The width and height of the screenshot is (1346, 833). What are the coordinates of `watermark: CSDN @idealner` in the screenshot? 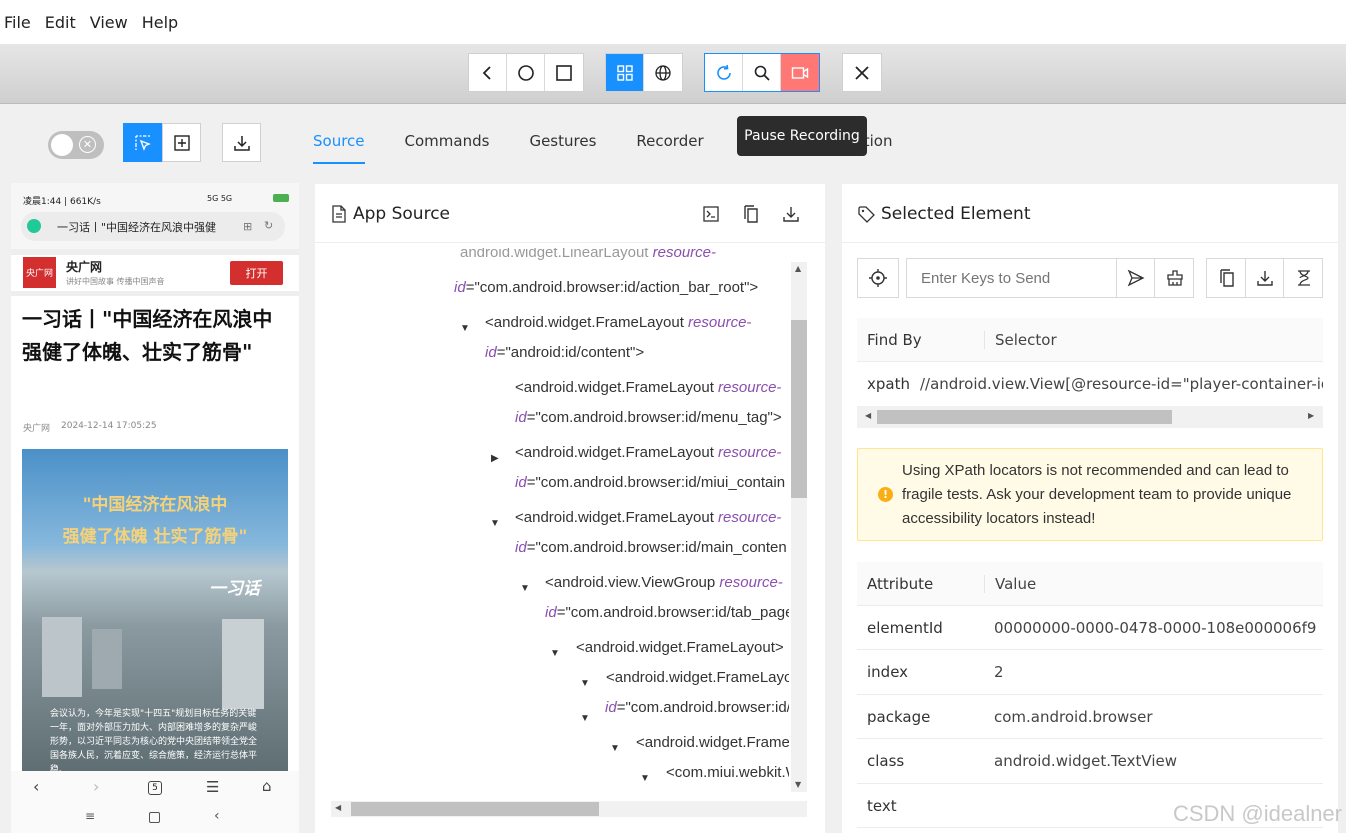 It's located at (1257, 813).